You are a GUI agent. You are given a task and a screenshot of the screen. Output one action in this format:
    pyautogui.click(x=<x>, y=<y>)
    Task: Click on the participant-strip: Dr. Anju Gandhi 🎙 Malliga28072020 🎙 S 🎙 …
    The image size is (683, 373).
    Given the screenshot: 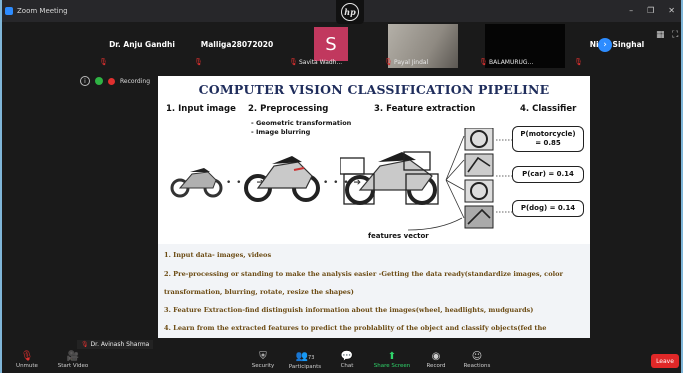 What is the action you would take?
    pyautogui.click(x=380, y=46)
    